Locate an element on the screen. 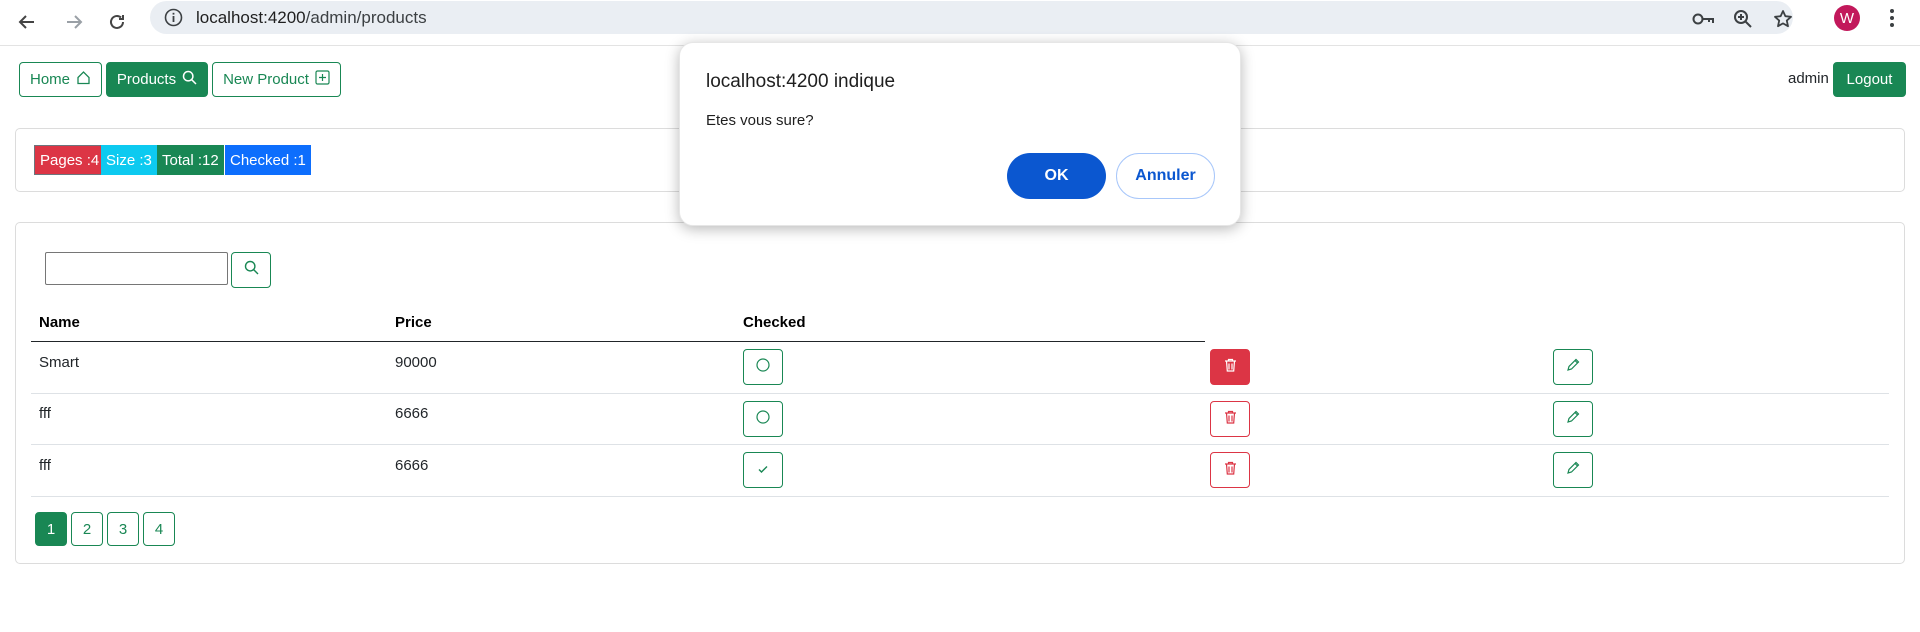 The height and width of the screenshot is (632, 1920). home-button: Home is located at coordinates (60, 79).